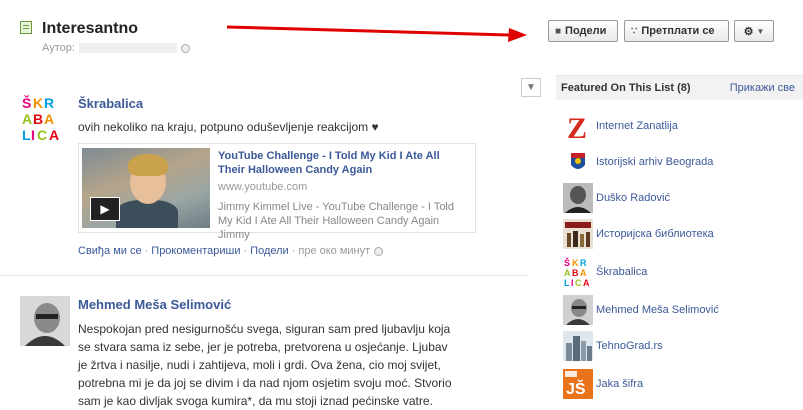 The width and height of the screenshot is (803, 410). I want to click on sidebar-item-label: Duško Radović, so click(633, 198).